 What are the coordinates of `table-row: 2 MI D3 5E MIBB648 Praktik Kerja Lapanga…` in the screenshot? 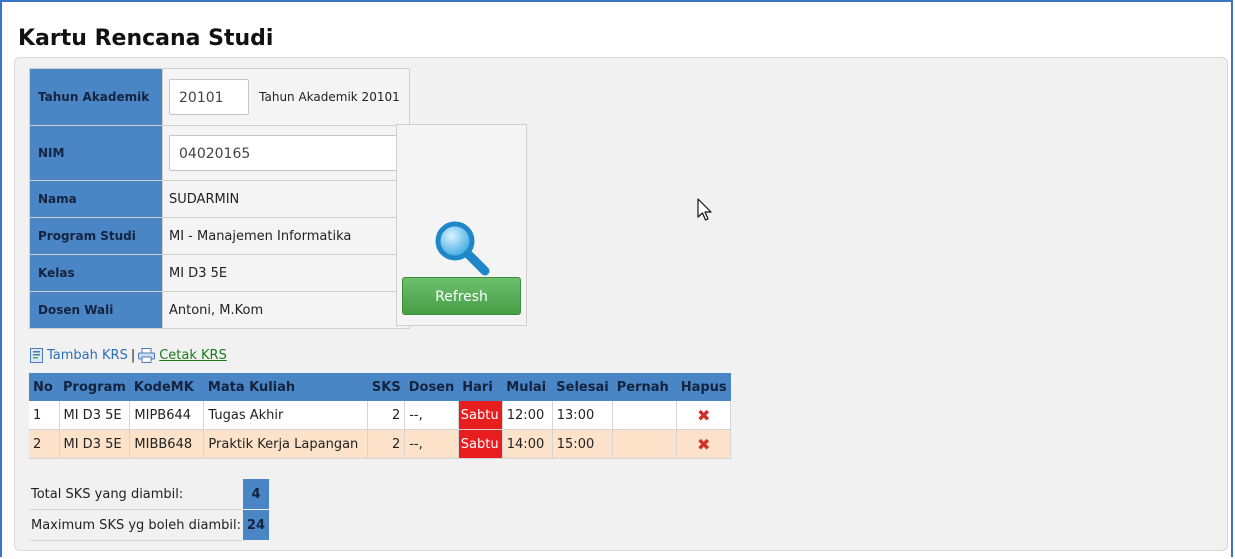 It's located at (380, 444).